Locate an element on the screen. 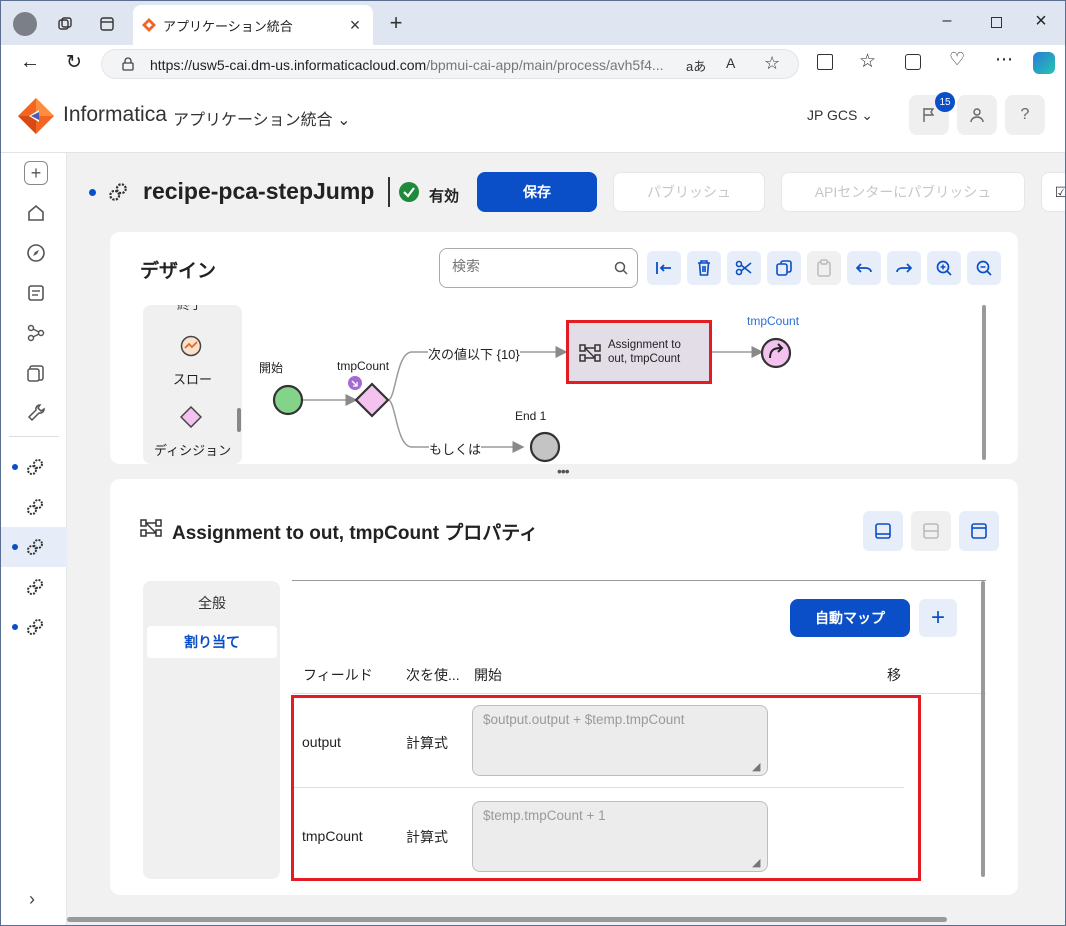 The image size is (1066, 926). end-node is located at coordinates (545, 447).